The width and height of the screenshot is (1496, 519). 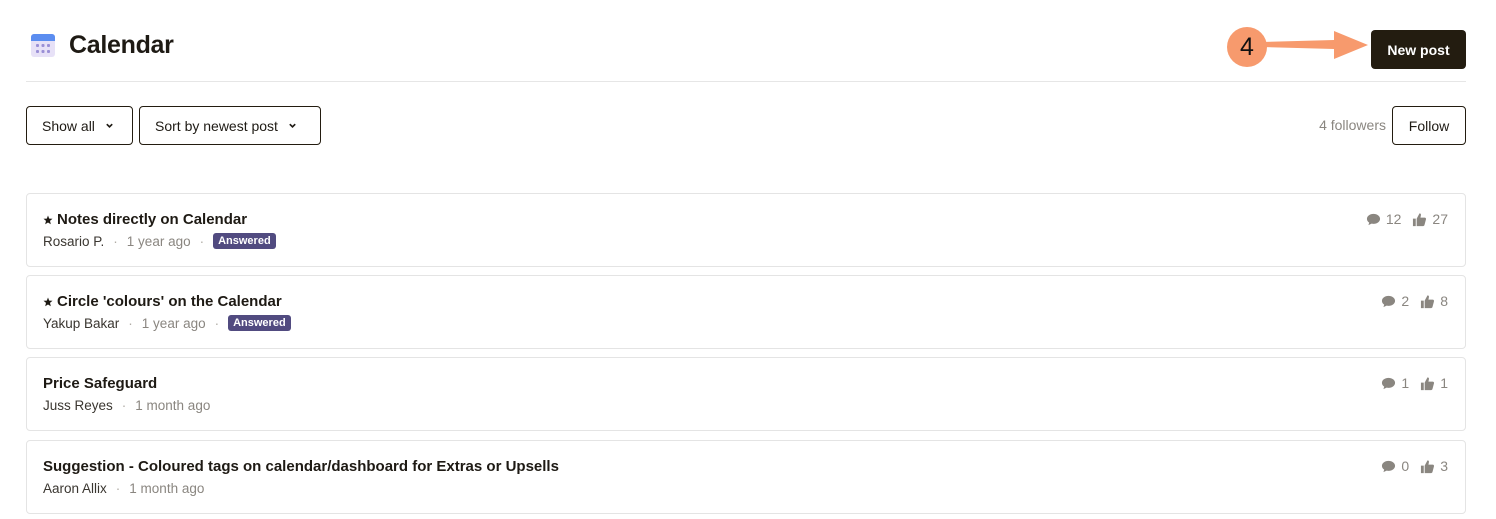 What do you see at coordinates (1407, 219) in the screenshot?
I see `post-stats: 12 27` at bounding box center [1407, 219].